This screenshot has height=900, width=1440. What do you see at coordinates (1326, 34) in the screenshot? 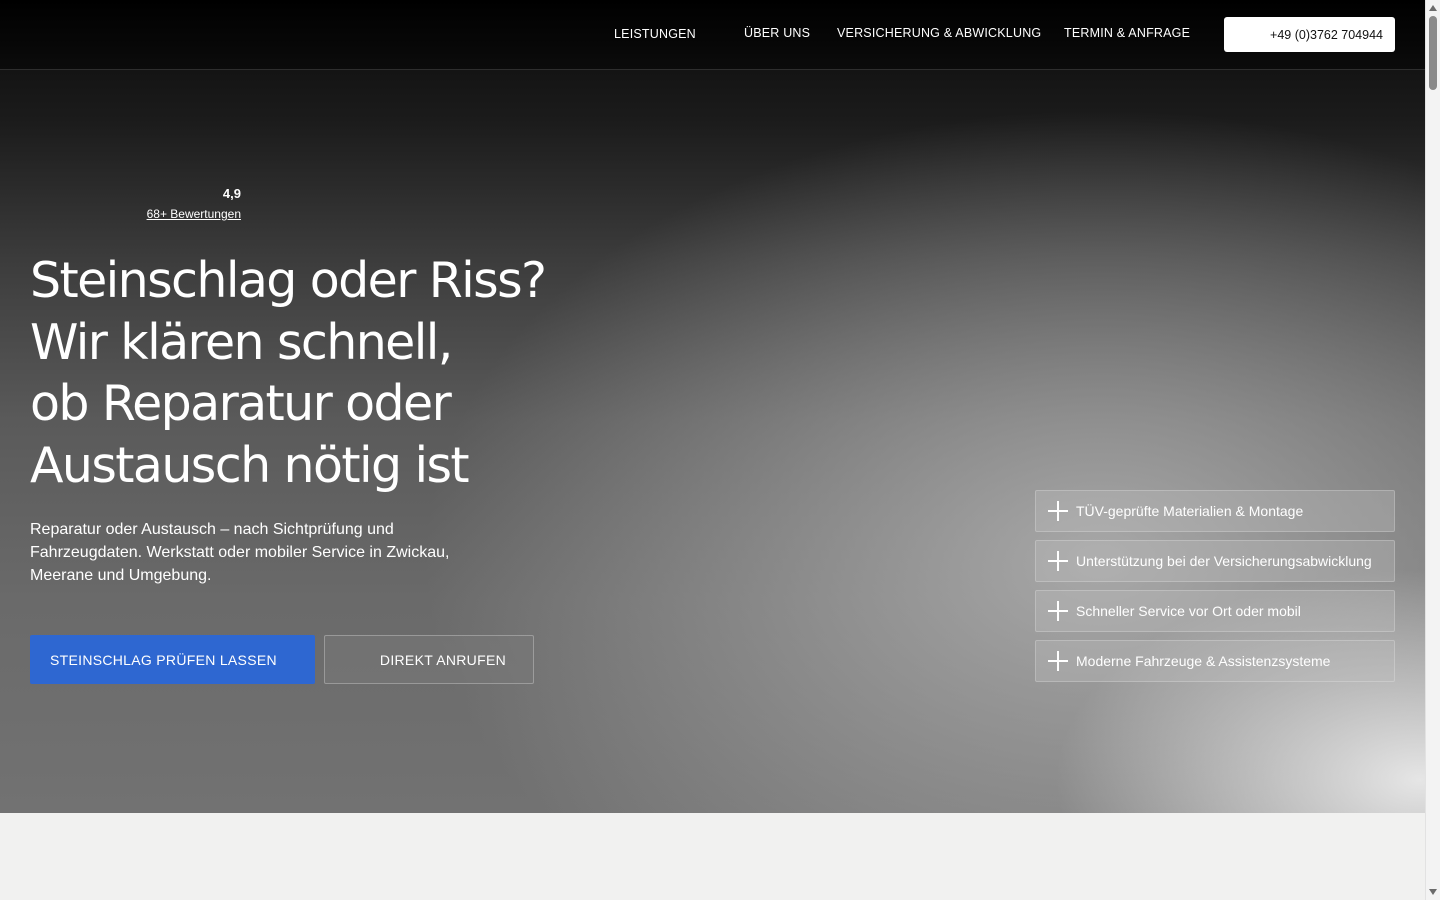
I see `phone-button-label: +49 (0)3762 704944` at bounding box center [1326, 34].